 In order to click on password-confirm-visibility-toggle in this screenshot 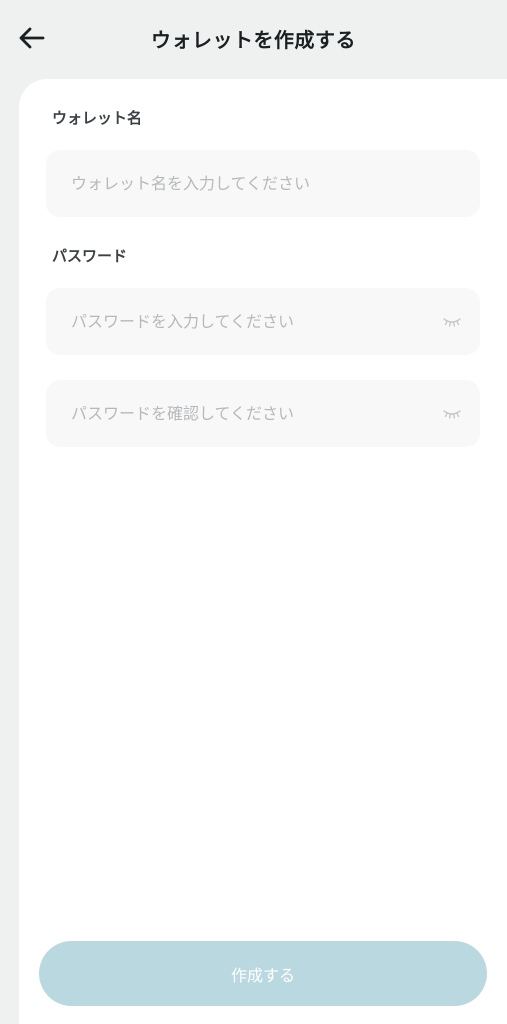, I will do `click(452, 414)`.